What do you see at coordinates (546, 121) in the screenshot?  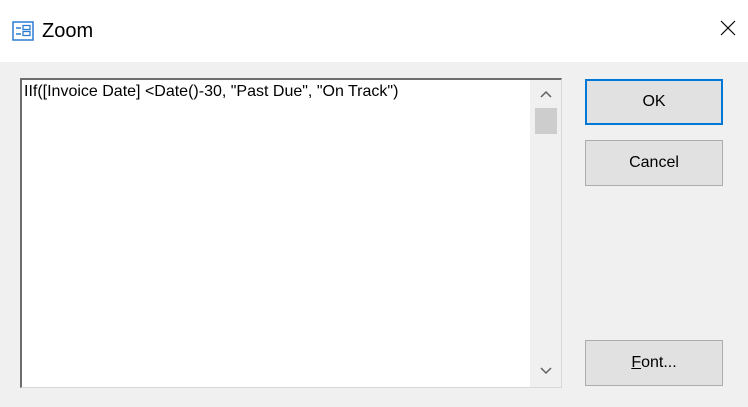 I see `scroll-thumb` at bounding box center [546, 121].